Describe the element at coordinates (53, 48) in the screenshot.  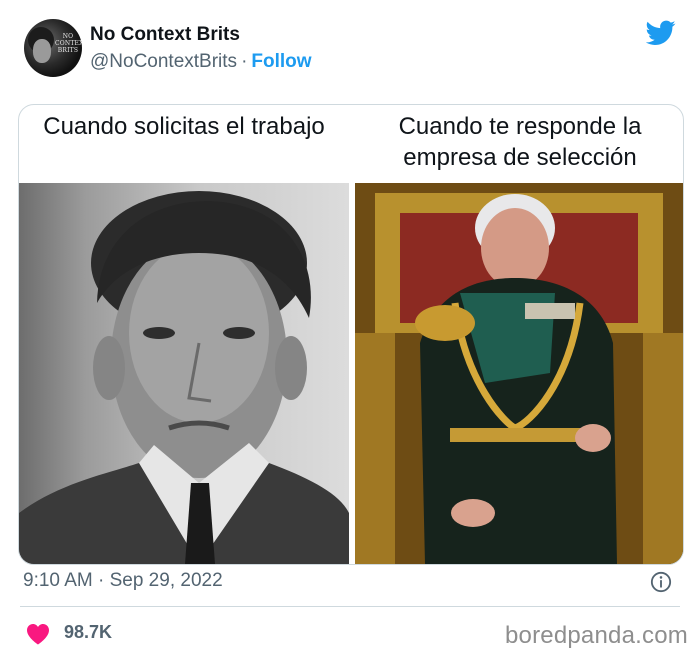
I see `avatar: NO CONTEXT BRITS` at that location.